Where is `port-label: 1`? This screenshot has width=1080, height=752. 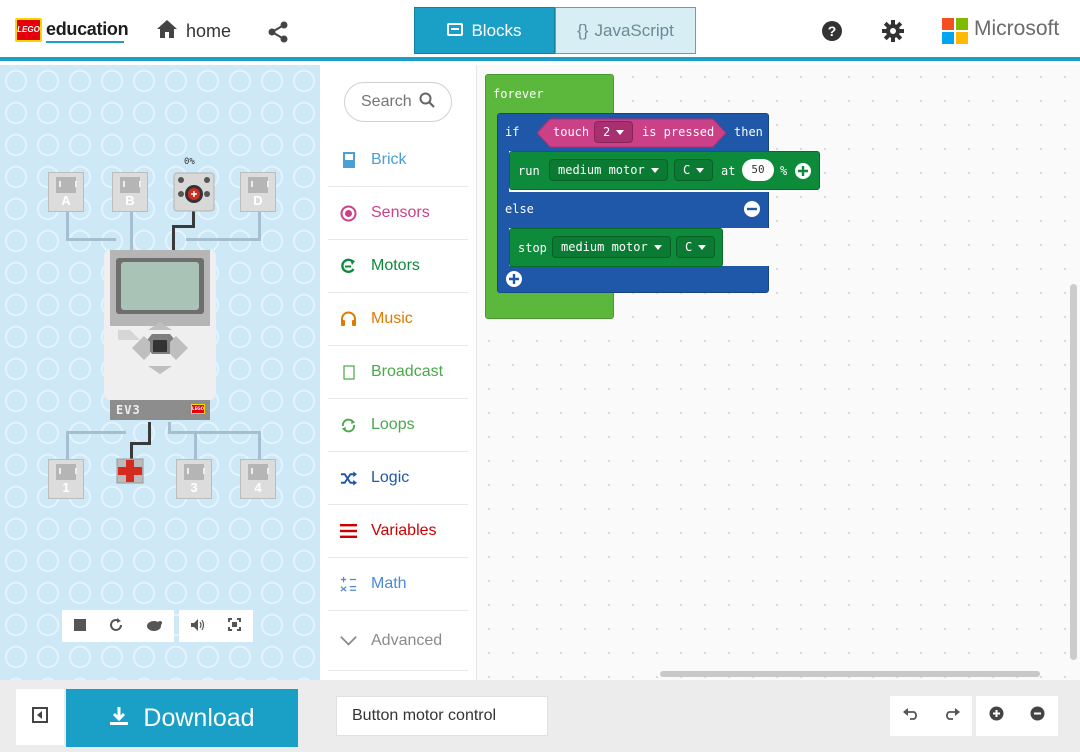 port-label: 1 is located at coordinates (66, 487).